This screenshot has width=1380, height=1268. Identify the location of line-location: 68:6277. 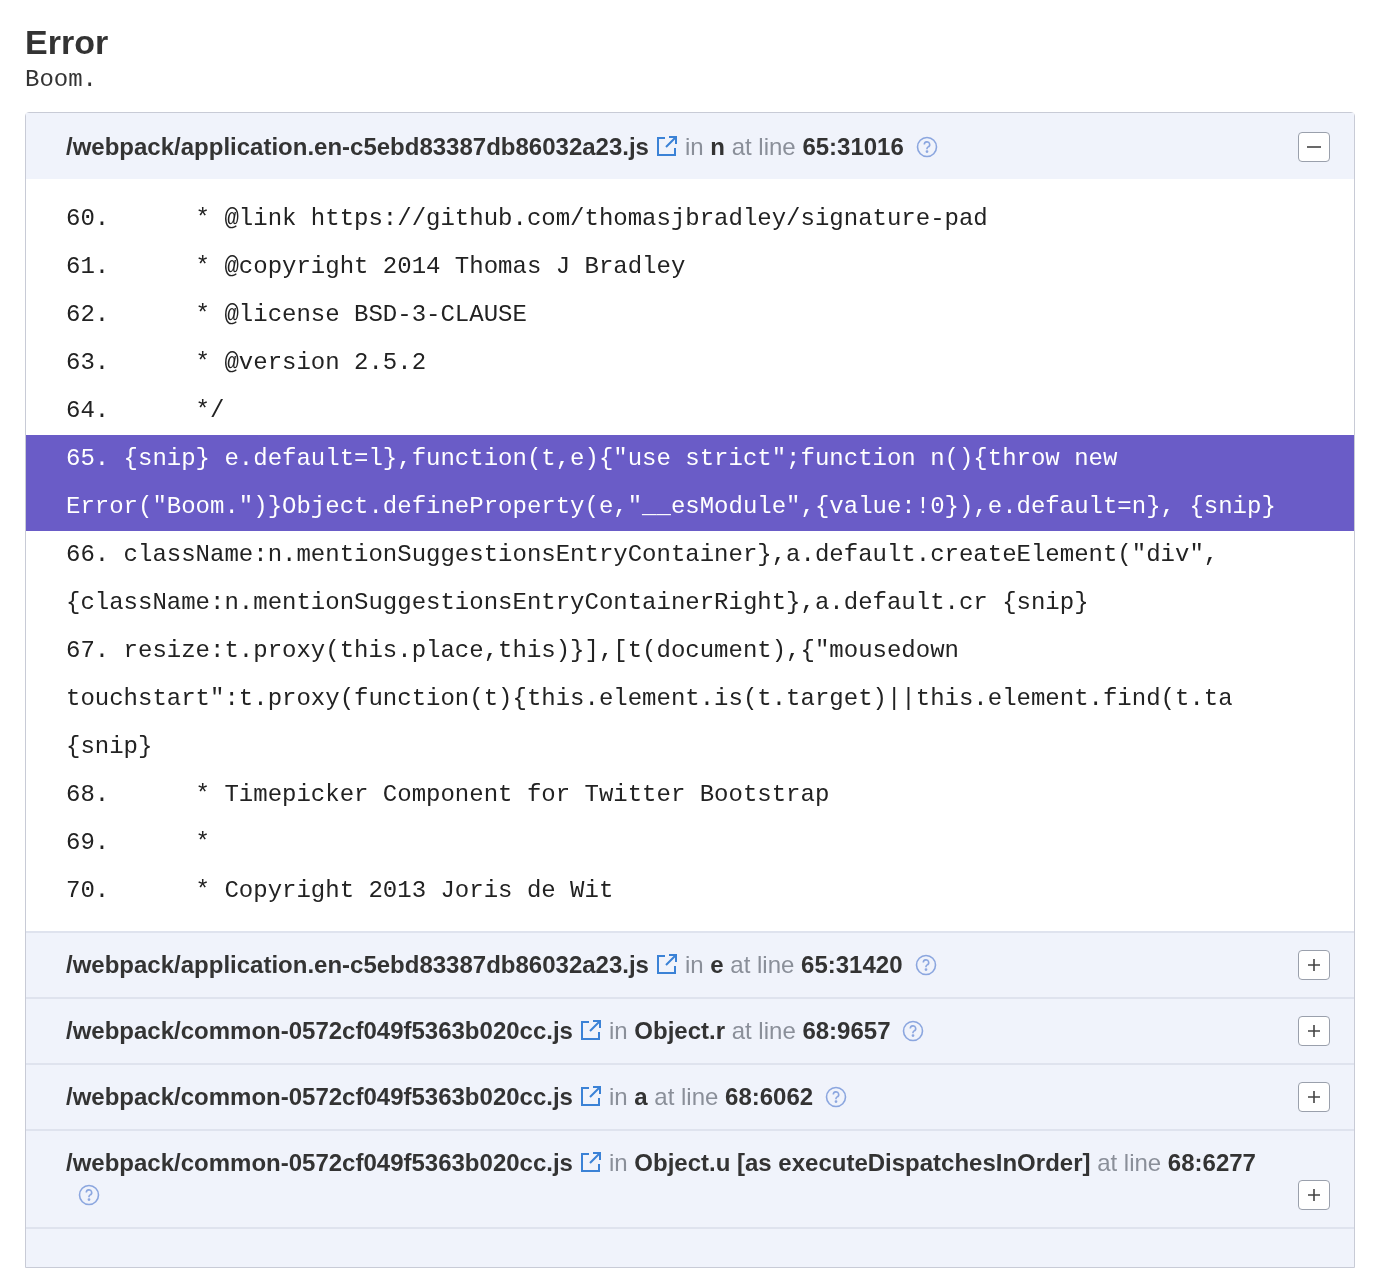
(1211, 1162).